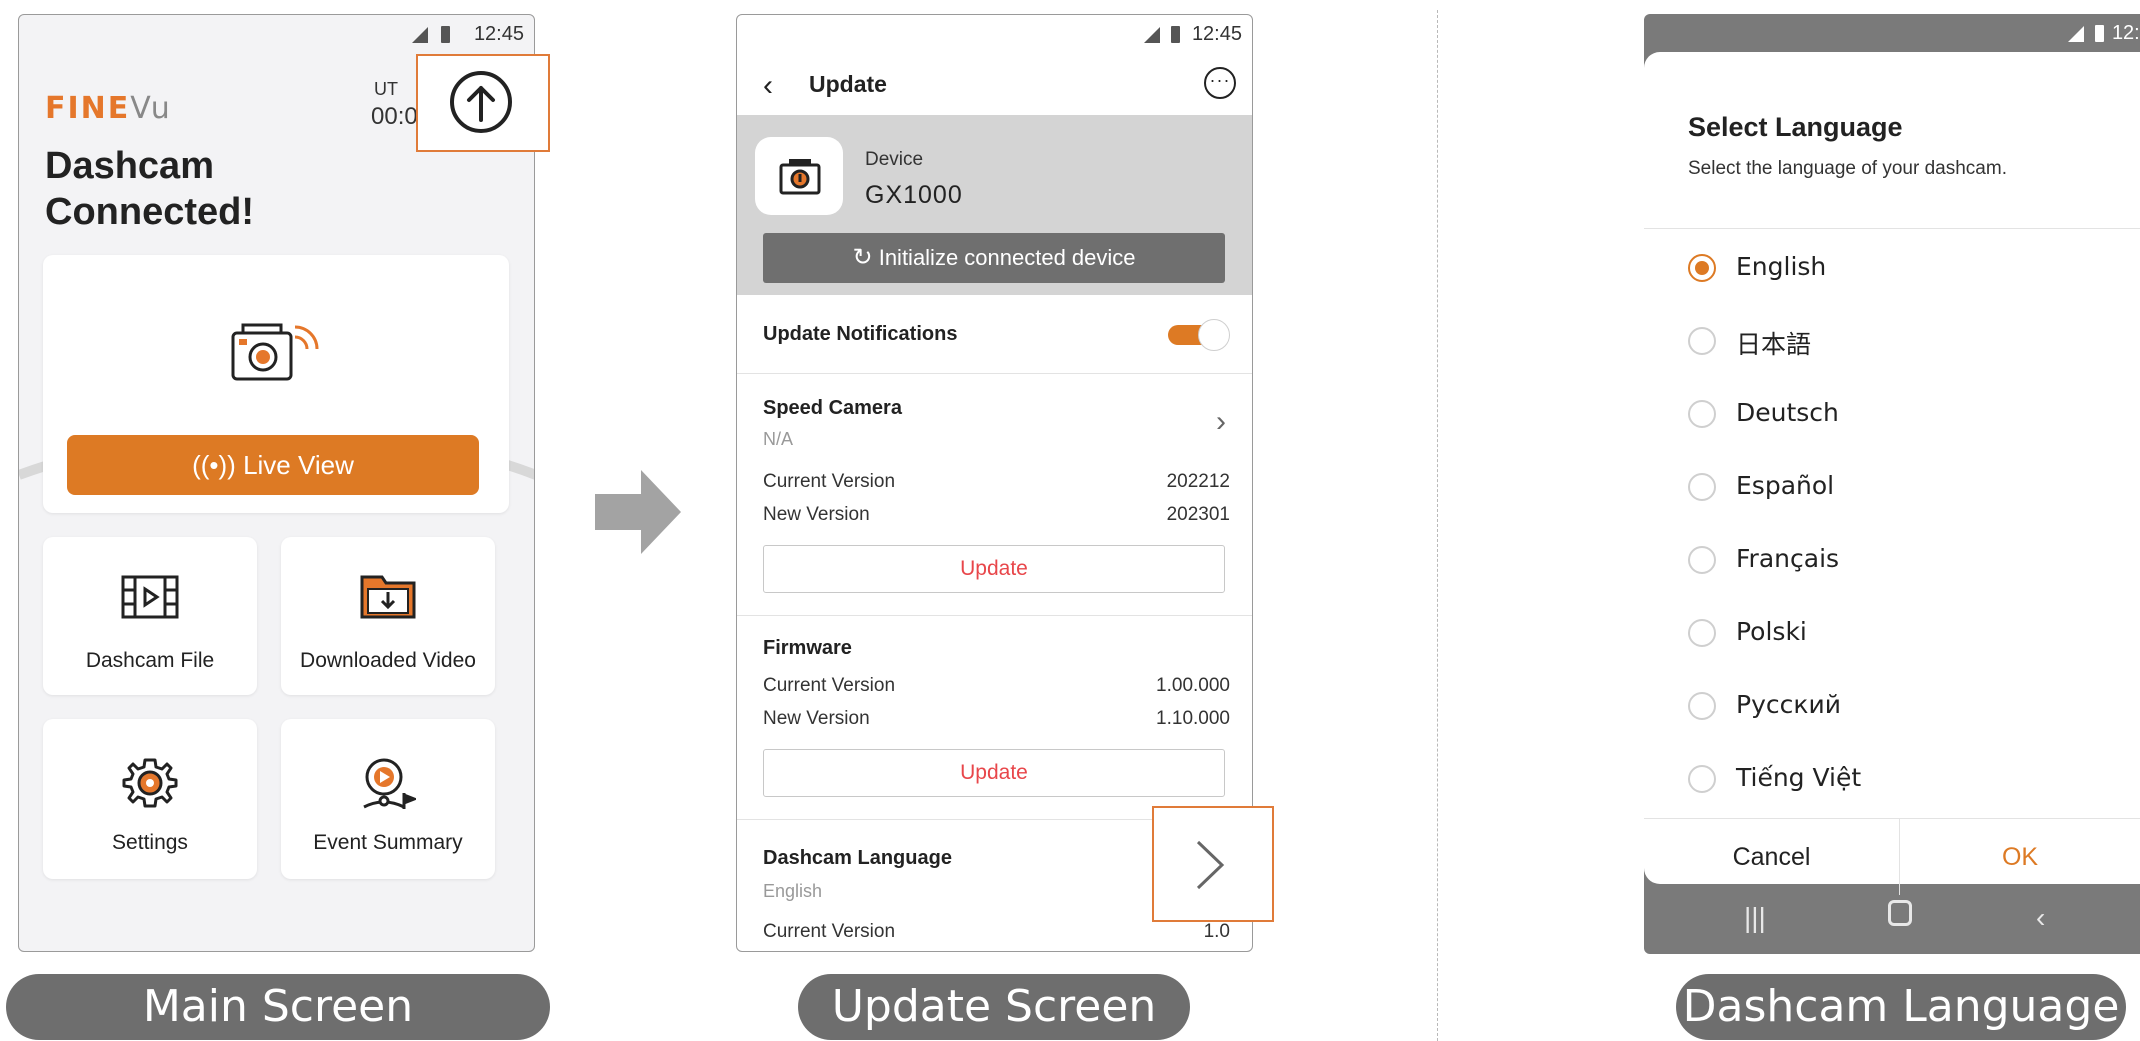 Image resolution: width=2140 pixels, height=1041 pixels. What do you see at coordinates (1787, 412) in the screenshot?
I see `language-label: Deutsch` at bounding box center [1787, 412].